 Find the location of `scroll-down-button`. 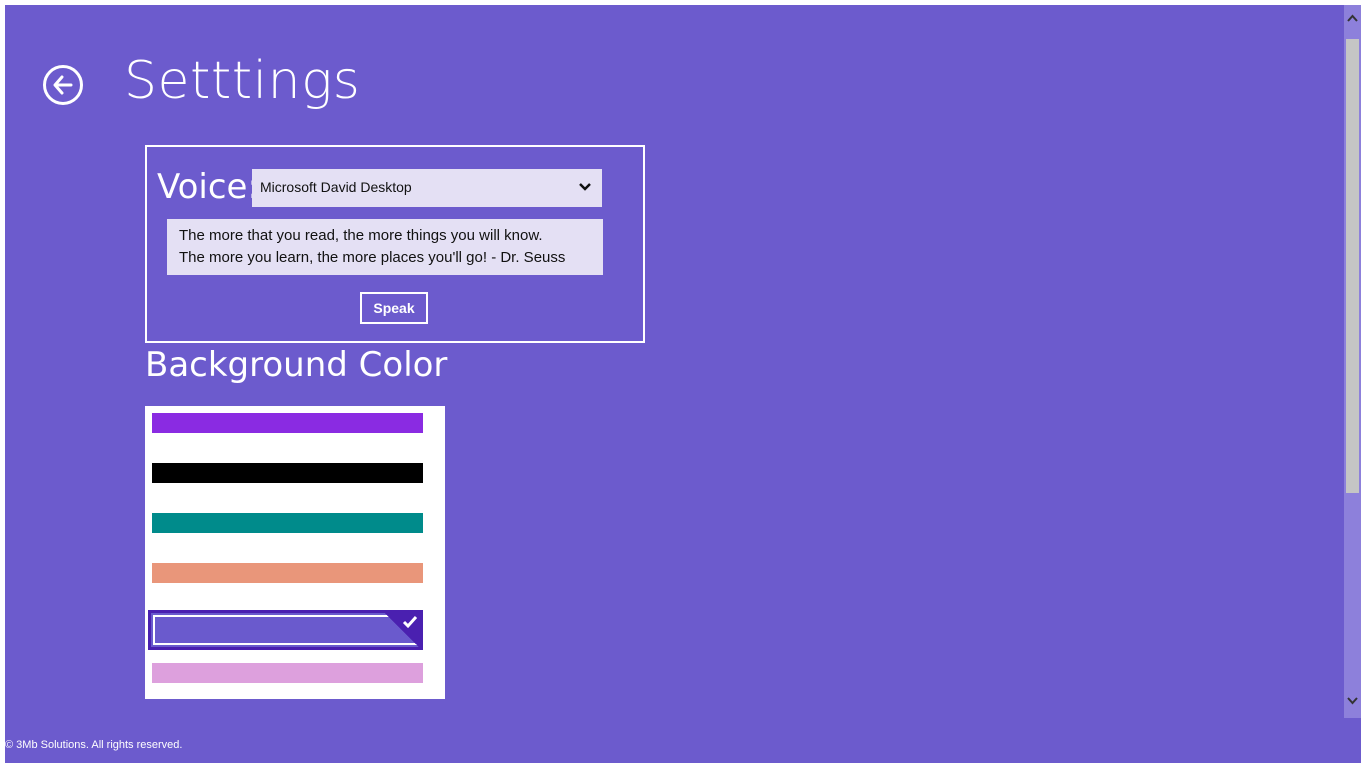

scroll-down-button is located at coordinates (1352, 703).